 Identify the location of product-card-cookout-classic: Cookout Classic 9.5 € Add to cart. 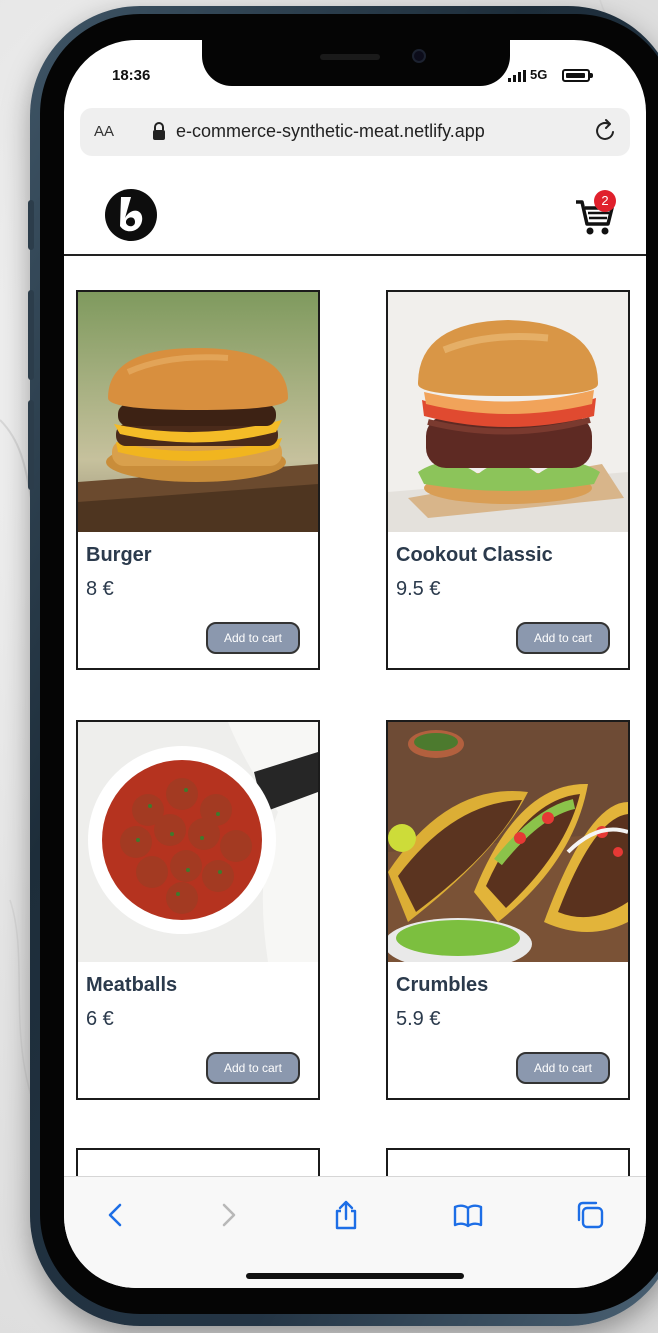
(508, 480).